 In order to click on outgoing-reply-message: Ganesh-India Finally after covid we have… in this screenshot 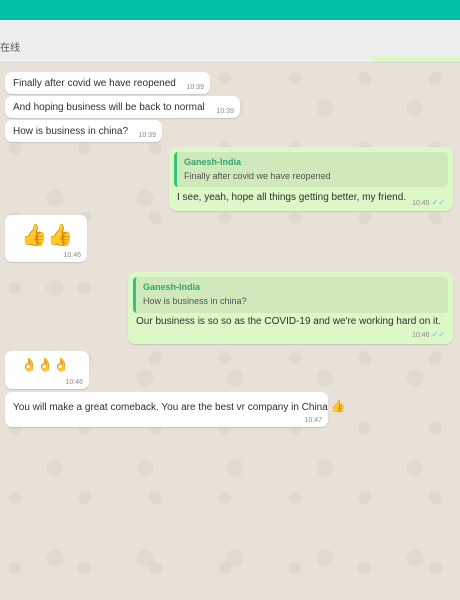, I will do `click(311, 179)`.